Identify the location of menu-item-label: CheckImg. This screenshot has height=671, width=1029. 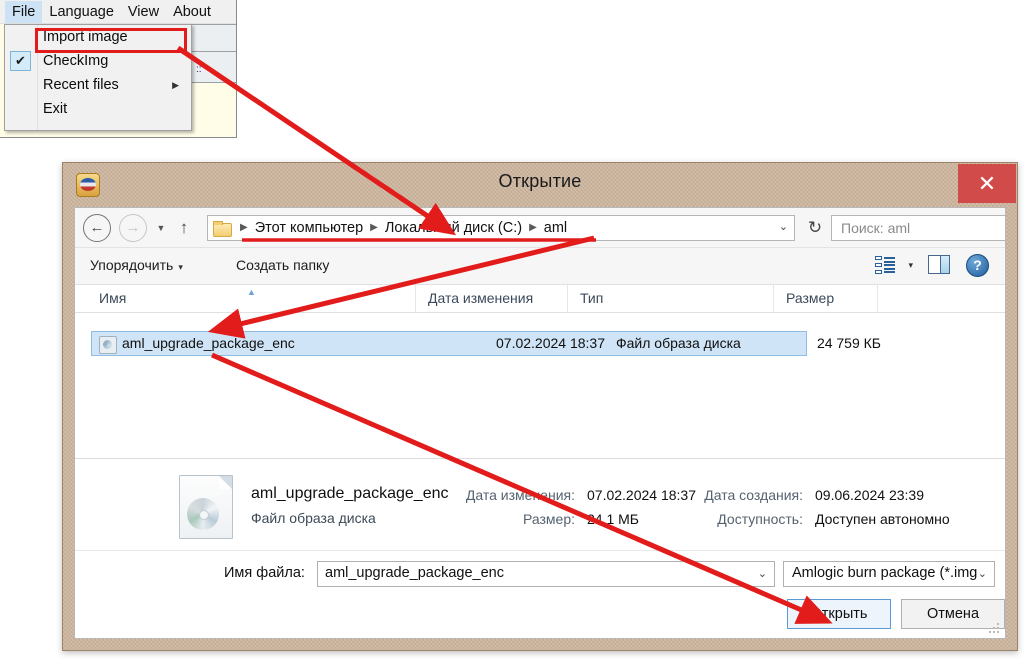
(76, 61).